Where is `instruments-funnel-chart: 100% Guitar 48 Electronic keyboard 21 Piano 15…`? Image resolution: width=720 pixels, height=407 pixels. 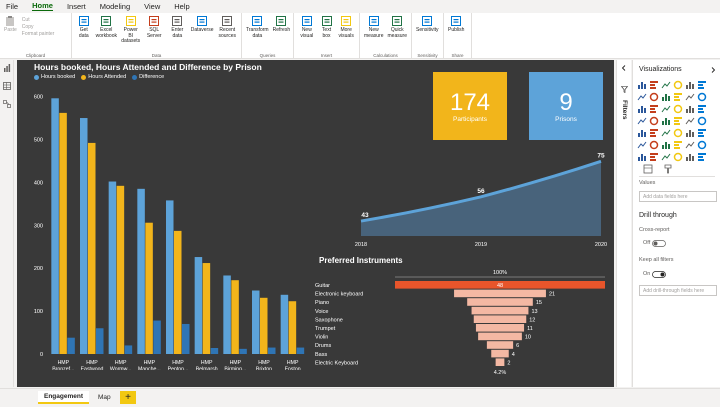
instruments-funnel-chart: 100% Guitar 48 Electronic keyboard 21 Piano 15… is located at coordinates (457, 326).